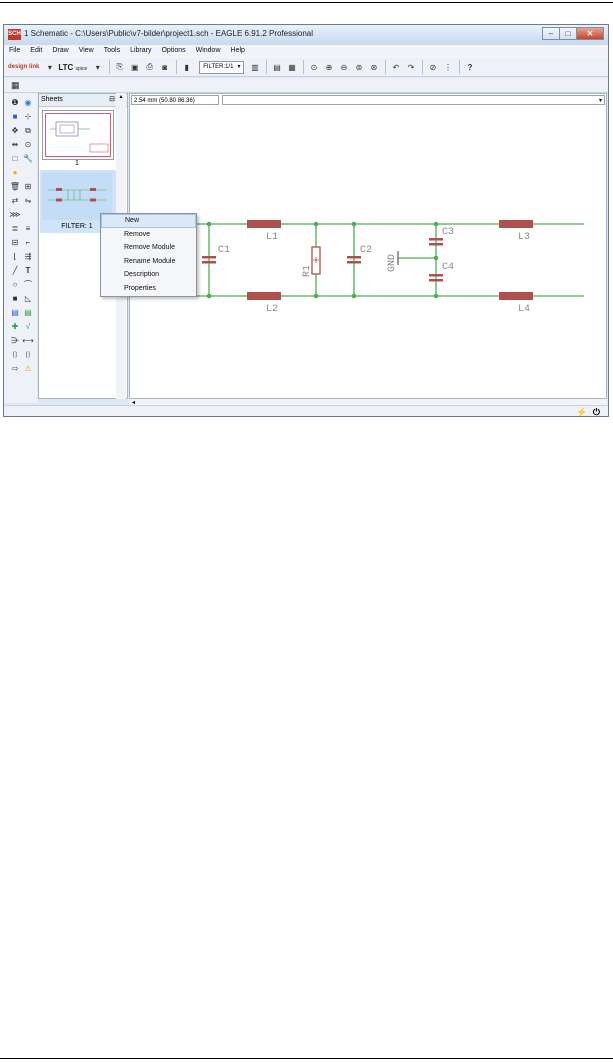 This screenshot has width=613, height=1062. What do you see at coordinates (148, 262) in the screenshot?
I see `menu-item-rename-module: Rename Module` at bounding box center [148, 262].